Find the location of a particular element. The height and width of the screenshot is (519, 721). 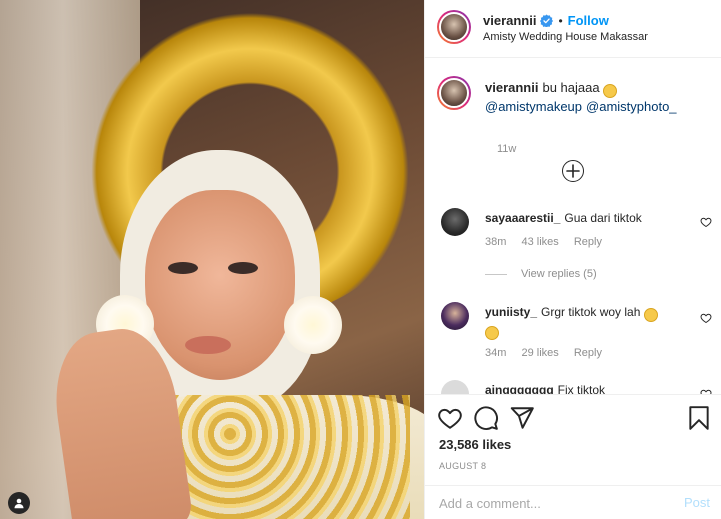

comment-username: sayaaarestii_ is located at coordinates (522, 218).